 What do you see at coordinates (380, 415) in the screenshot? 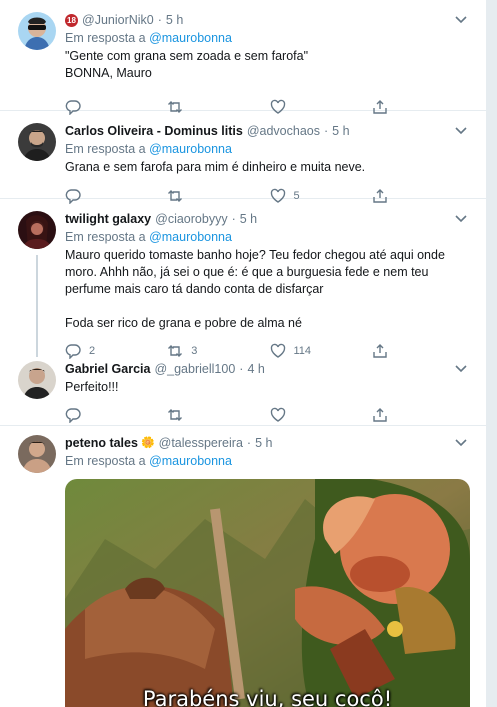
I see `share-icon` at bounding box center [380, 415].